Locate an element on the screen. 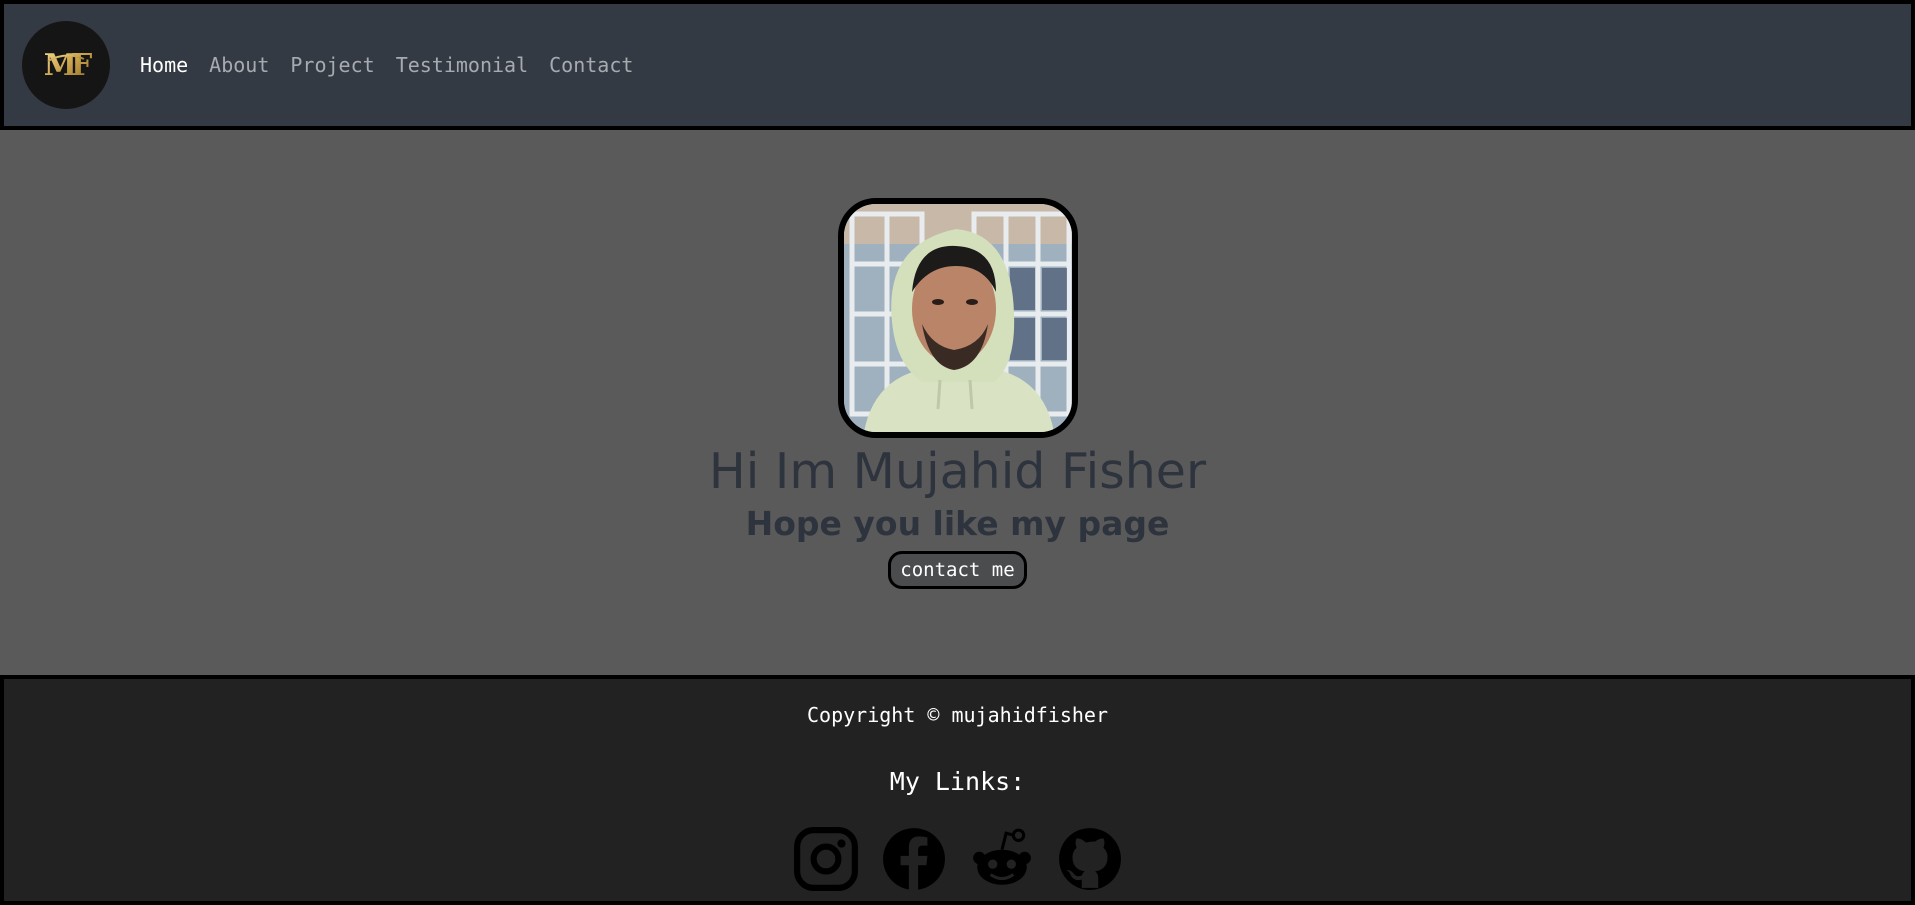  nav-link-about: About is located at coordinates (239, 65).